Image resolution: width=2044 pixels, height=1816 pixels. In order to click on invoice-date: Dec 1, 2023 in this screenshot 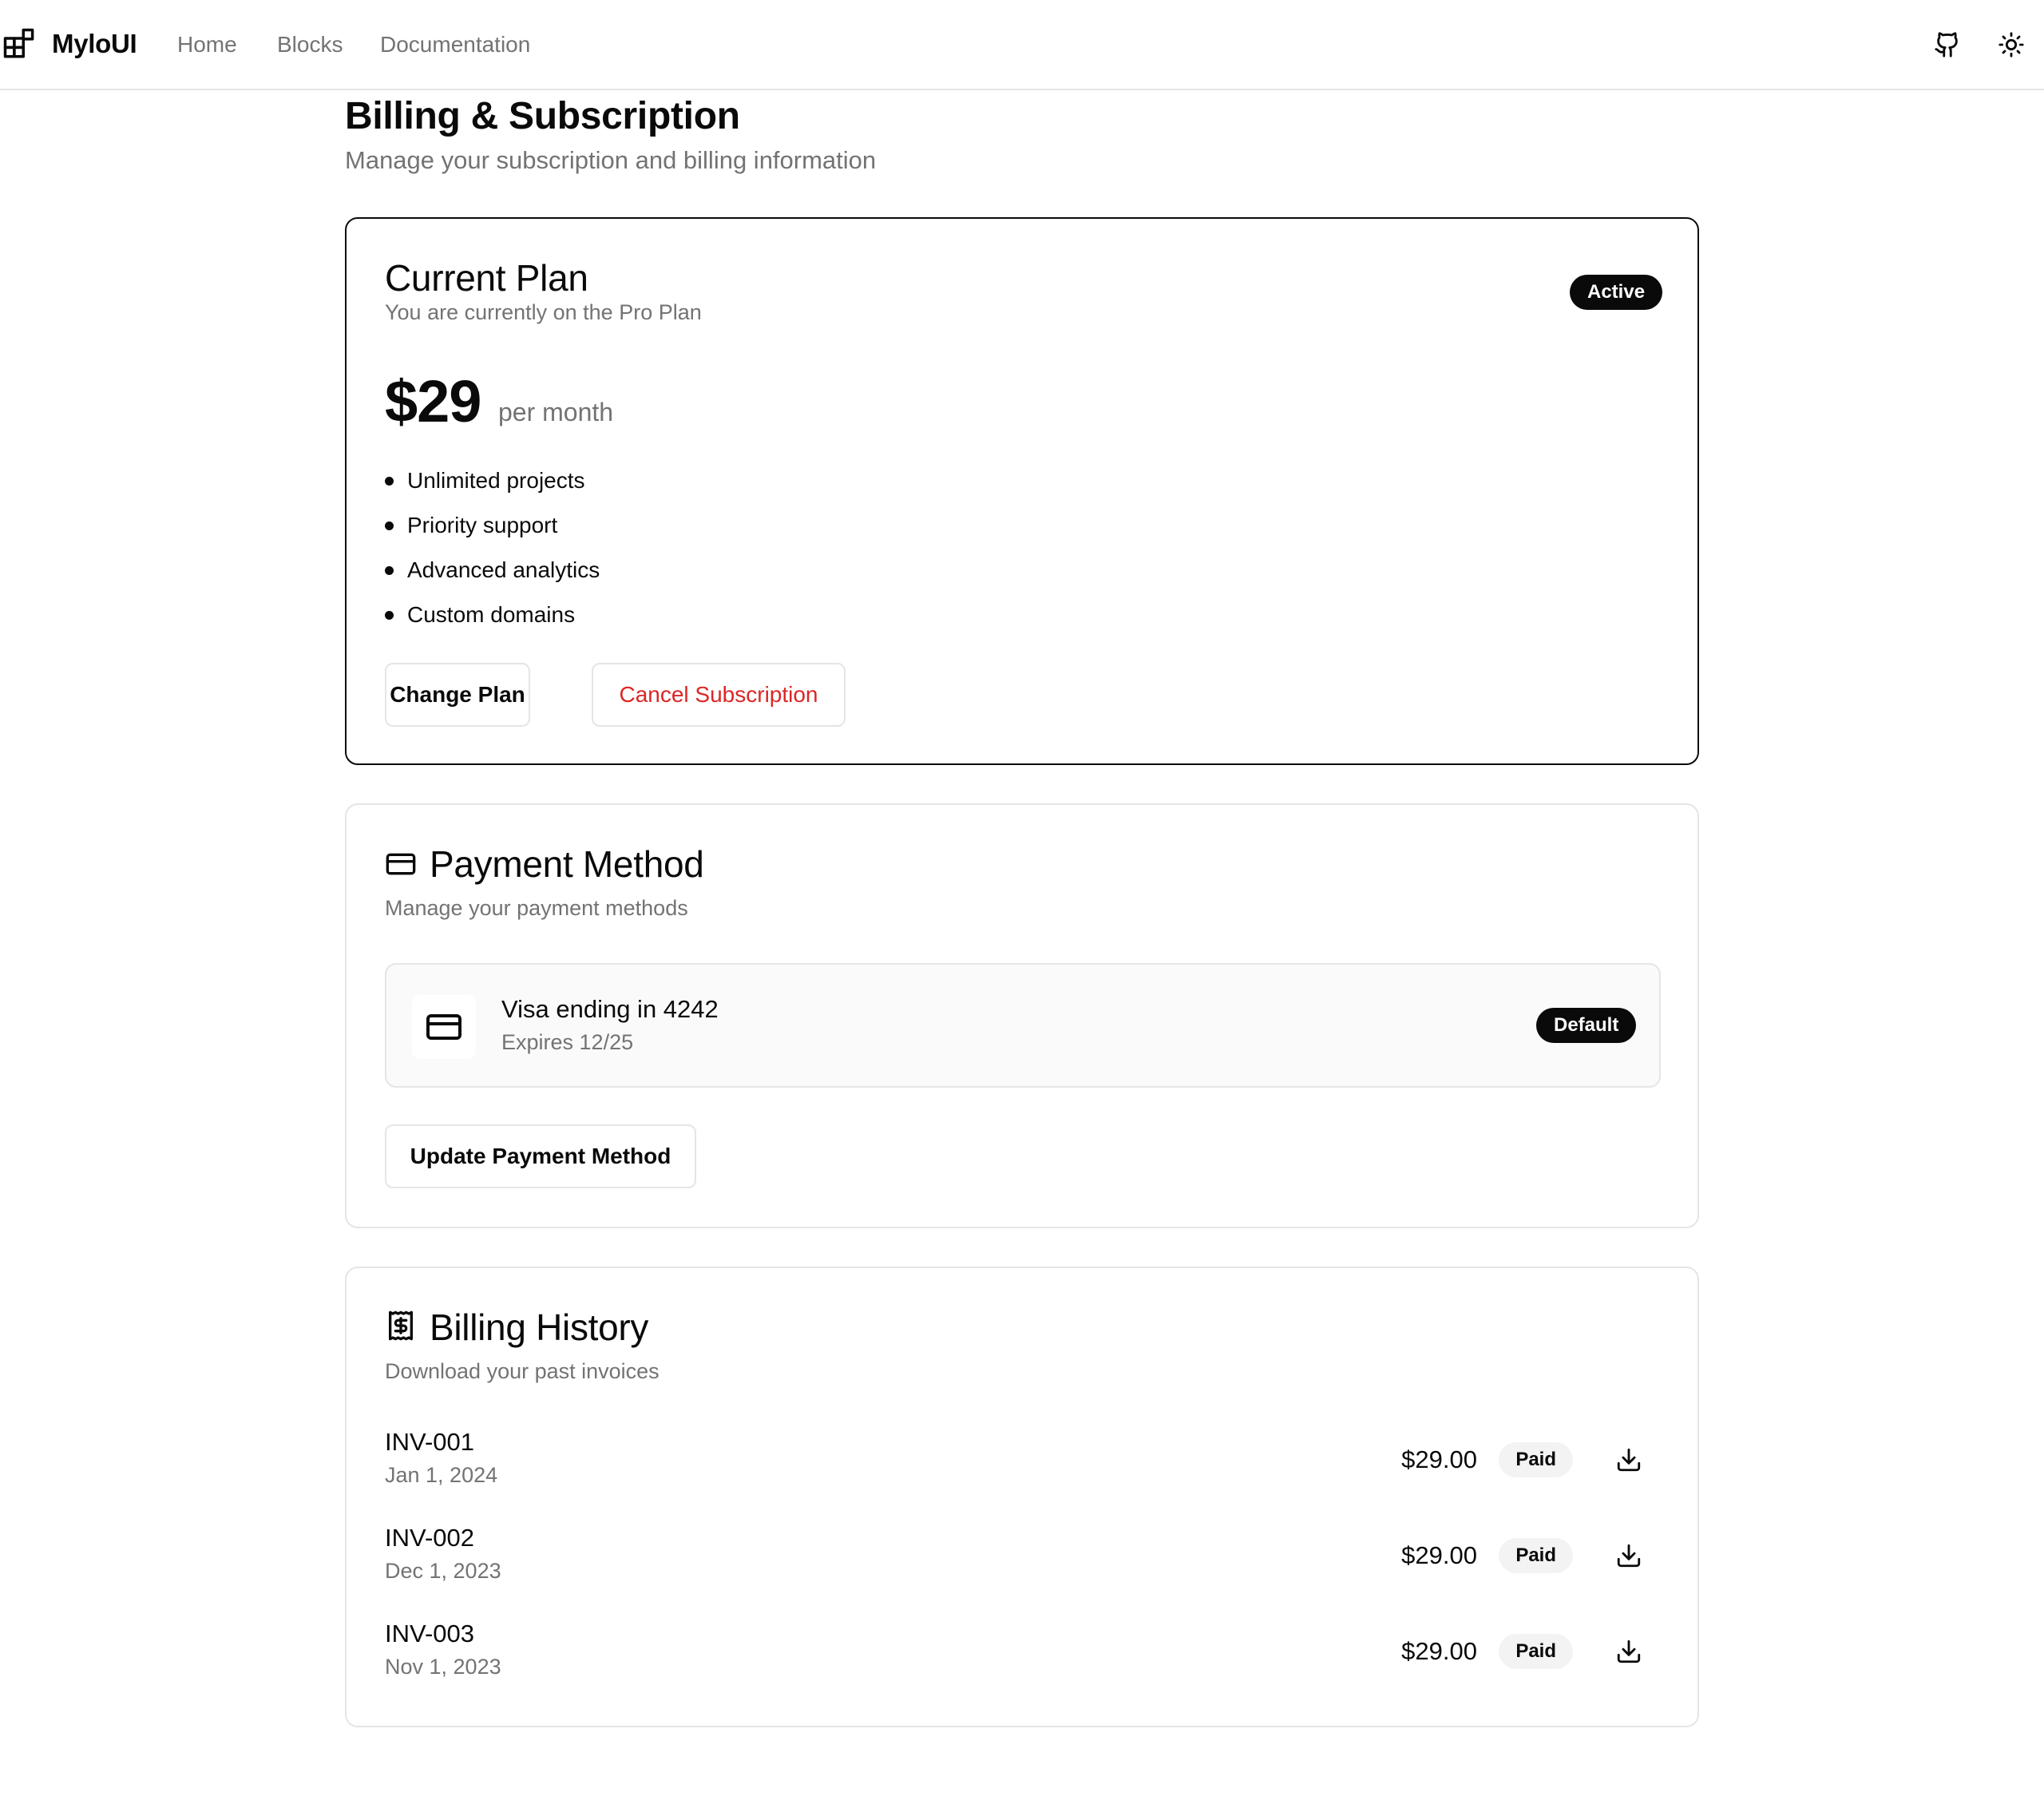, I will do `click(443, 1571)`.